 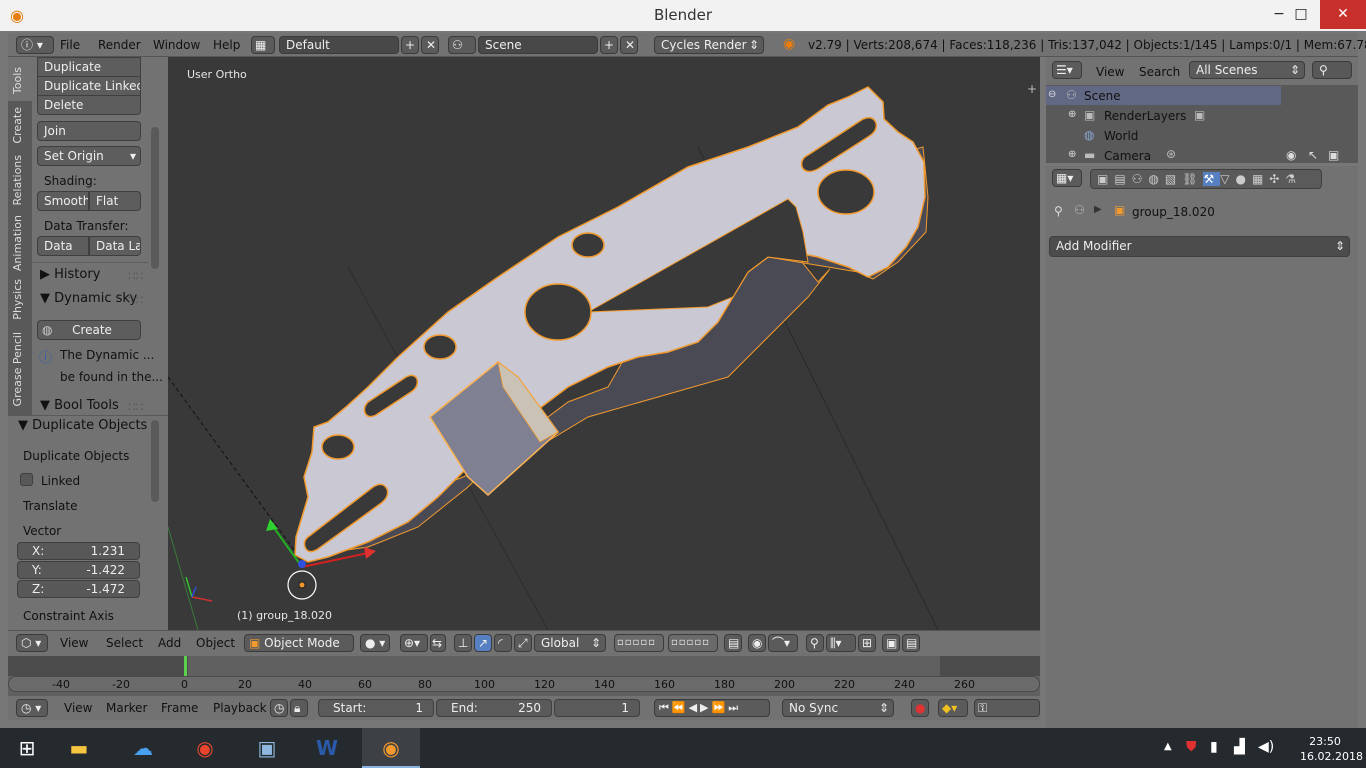 What do you see at coordinates (414, 643) in the screenshot?
I see `pivot-point-icon: ⊕▾` at bounding box center [414, 643].